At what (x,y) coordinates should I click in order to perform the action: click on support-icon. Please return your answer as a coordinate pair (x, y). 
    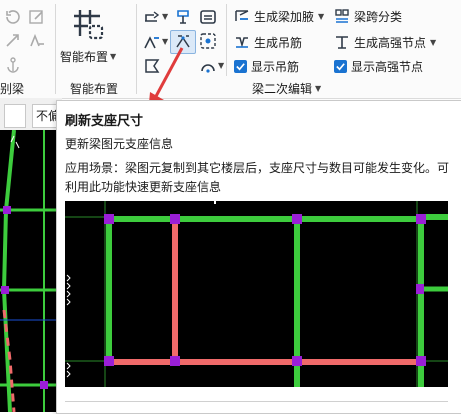
    Looking at the image, I should click on (183, 17).